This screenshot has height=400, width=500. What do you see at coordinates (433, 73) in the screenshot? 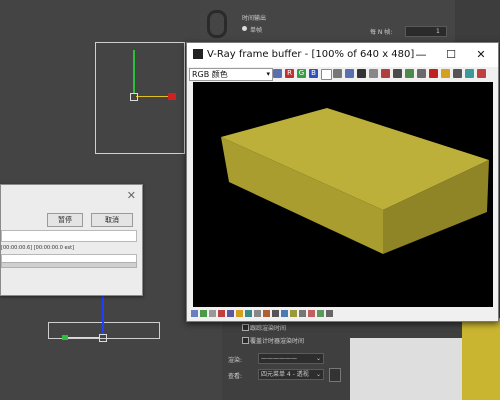
I see `stop-render-icon` at bounding box center [433, 73].